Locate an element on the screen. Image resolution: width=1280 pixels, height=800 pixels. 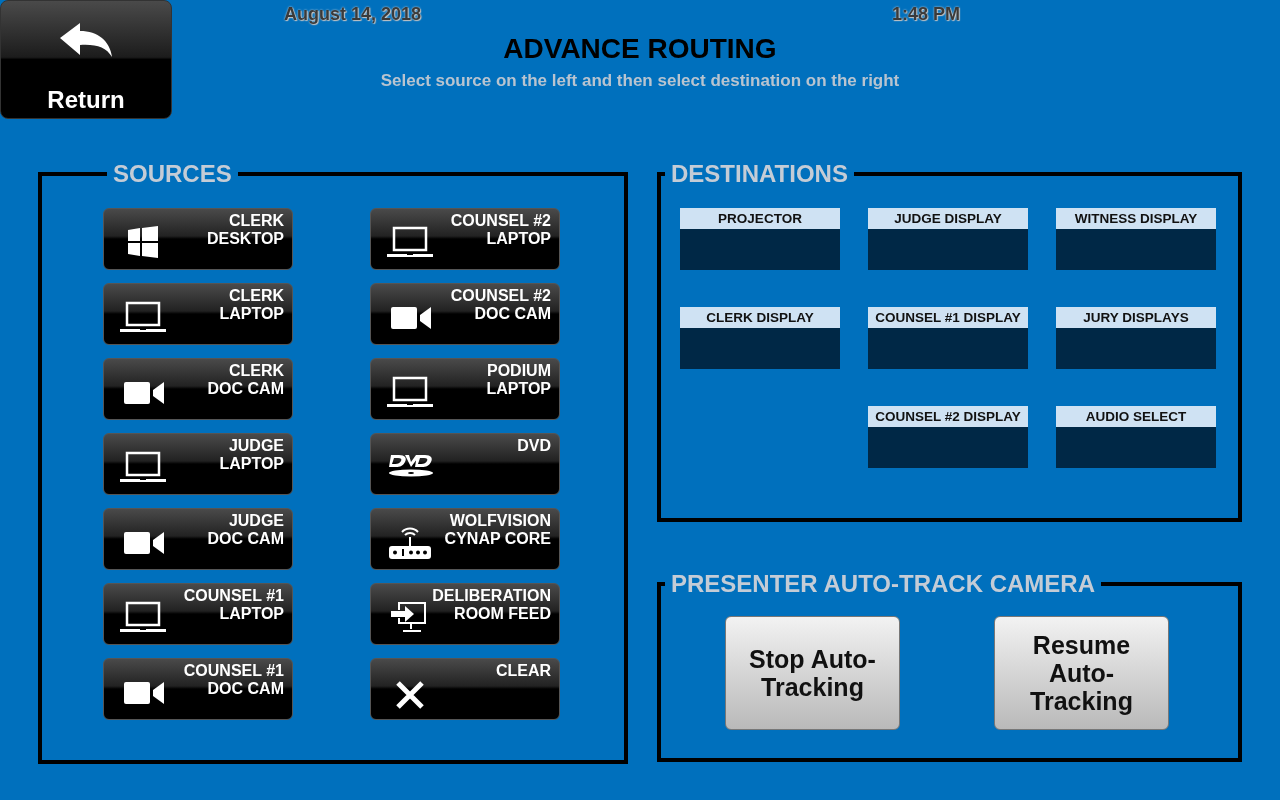
source-button: JUDGE LAPTOP is located at coordinates (198, 464).